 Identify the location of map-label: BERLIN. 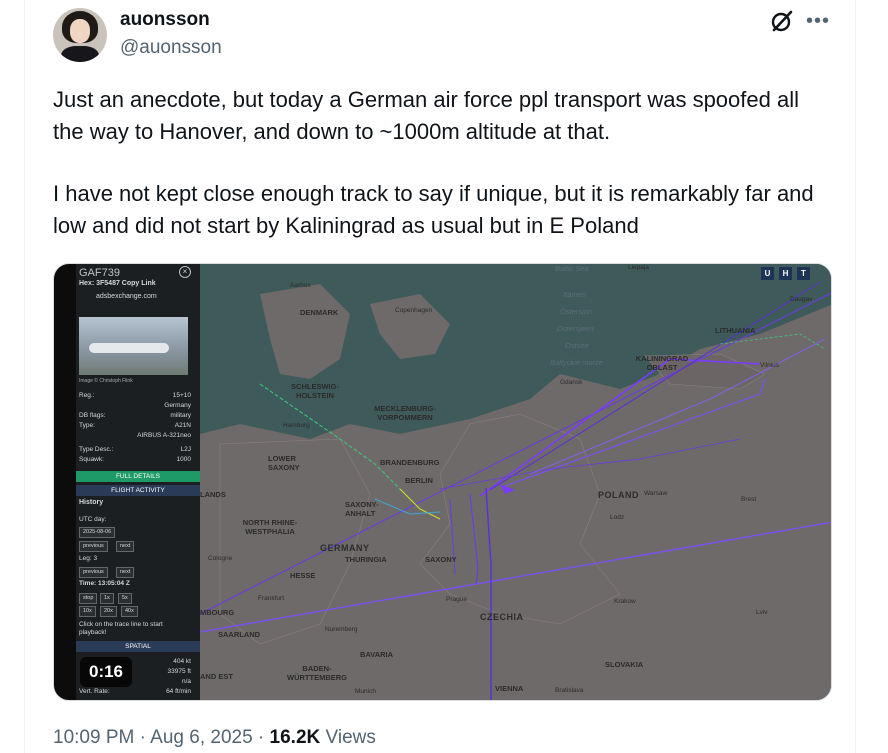
(419, 480).